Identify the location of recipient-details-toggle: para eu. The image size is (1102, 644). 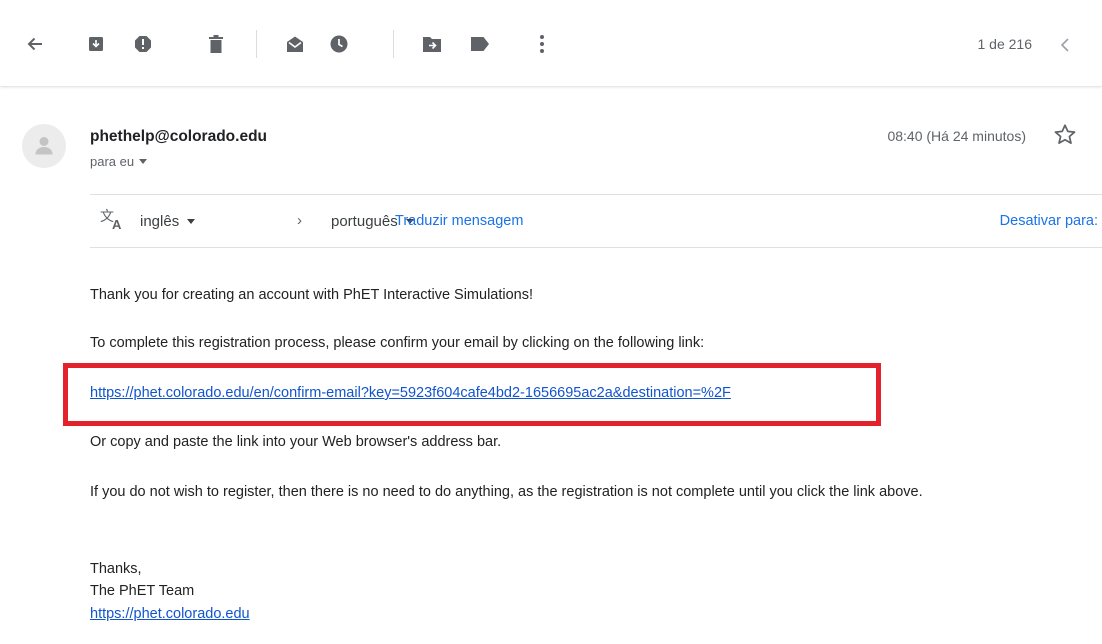
(119, 161).